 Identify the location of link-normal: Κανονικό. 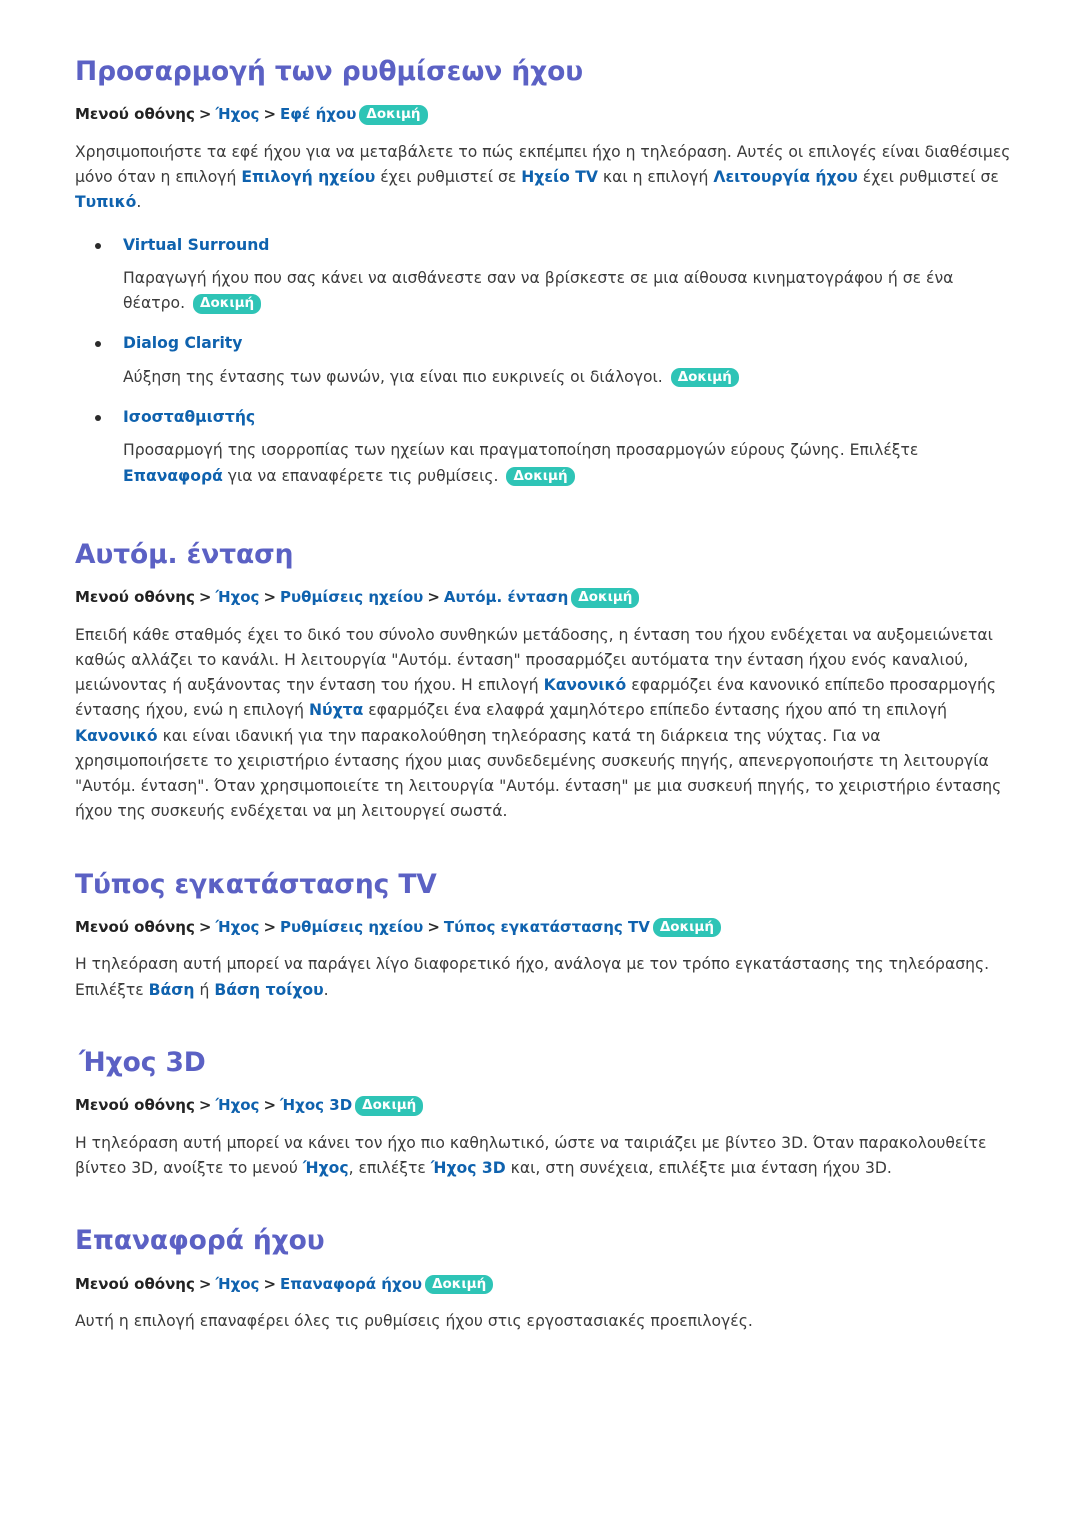
(585, 685).